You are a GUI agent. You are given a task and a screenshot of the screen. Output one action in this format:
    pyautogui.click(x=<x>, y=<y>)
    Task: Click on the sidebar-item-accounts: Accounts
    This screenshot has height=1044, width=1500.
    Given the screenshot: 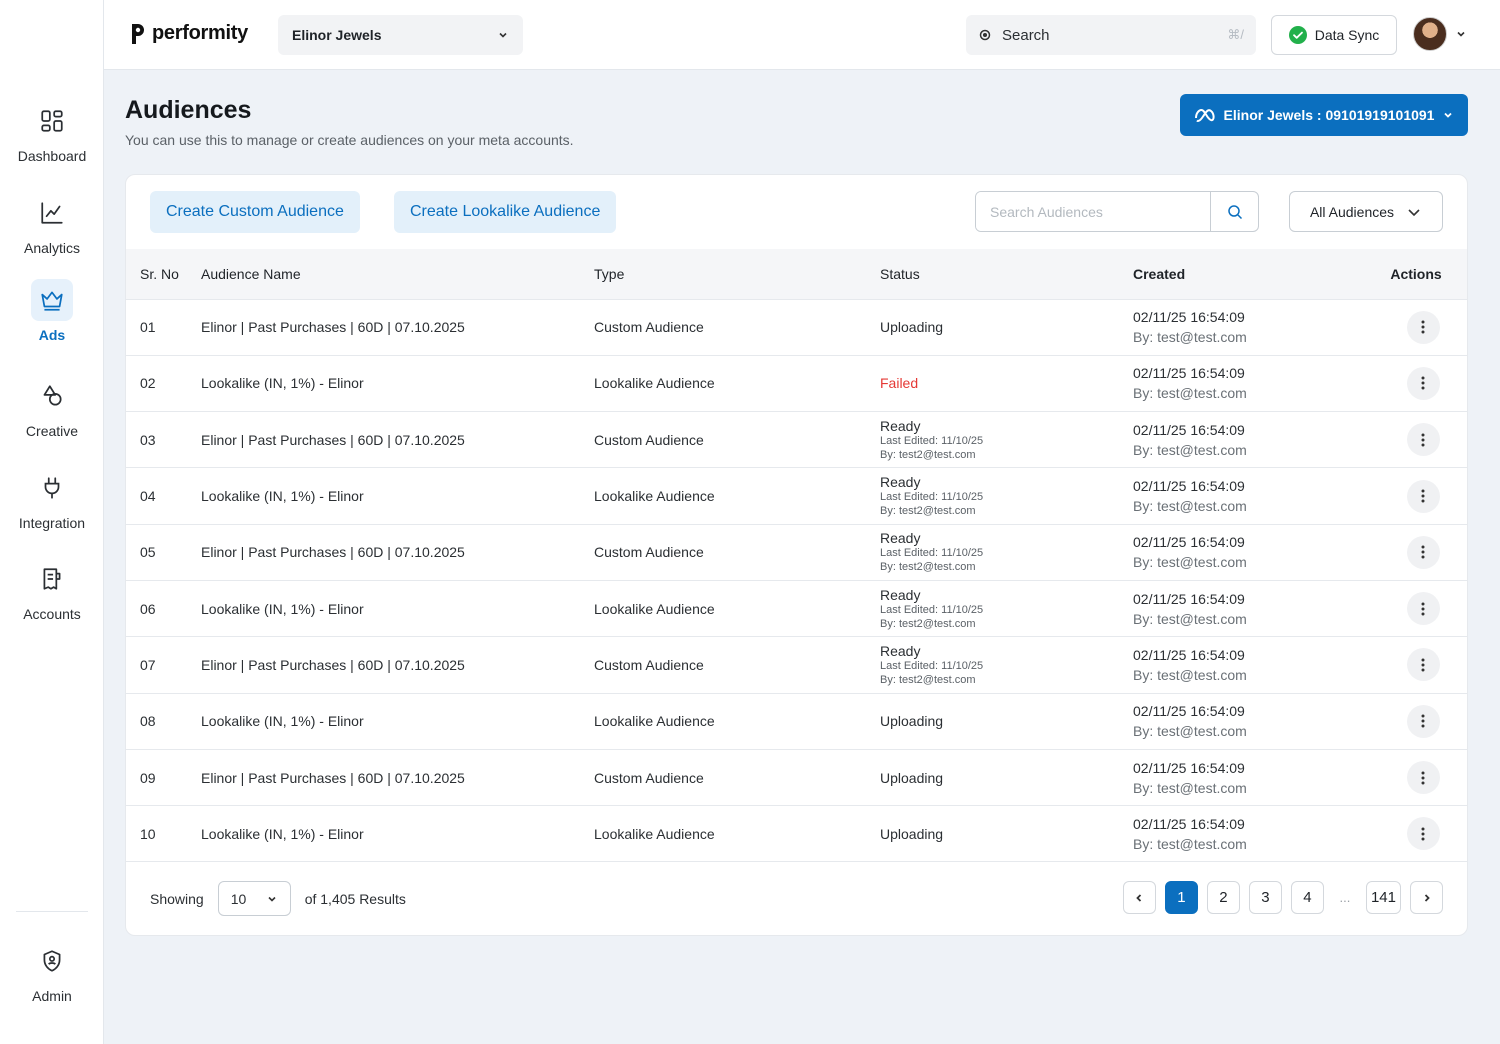 What is the action you would take?
    pyautogui.click(x=52, y=598)
    